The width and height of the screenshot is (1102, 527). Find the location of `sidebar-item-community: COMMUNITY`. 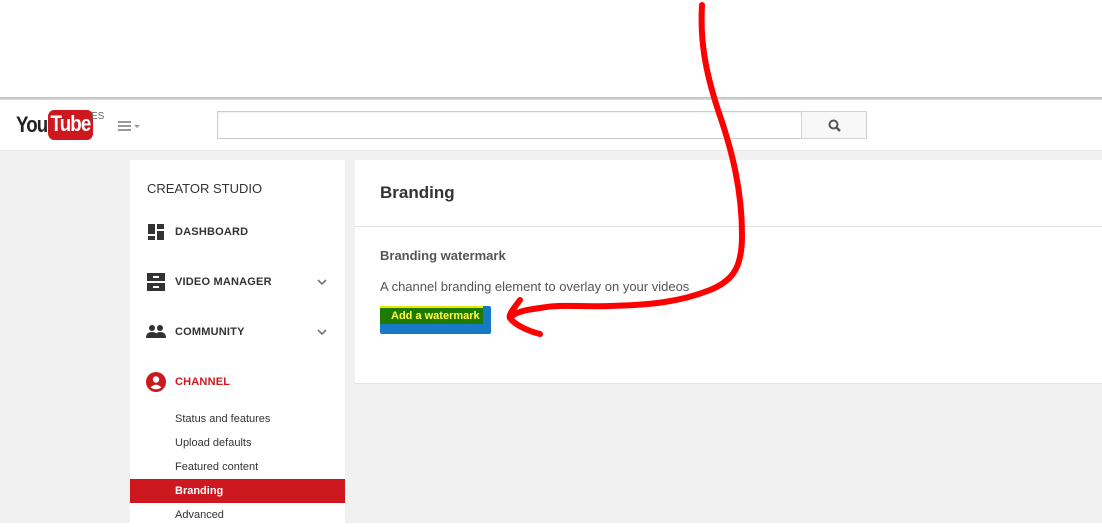

sidebar-item-community: COMMUNITY is located at coordinates (237, 332).